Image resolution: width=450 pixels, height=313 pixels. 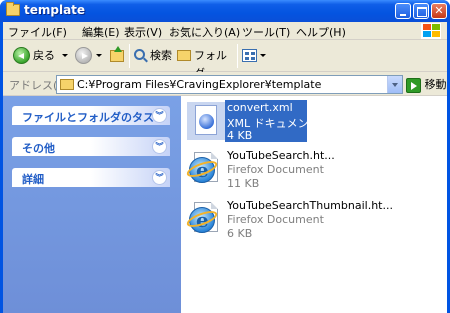 What do you see at coordinates (204, 32) in the screenshot?
I see `menu-favorites: お気に入り(A)` at bounding box center [204, 32].